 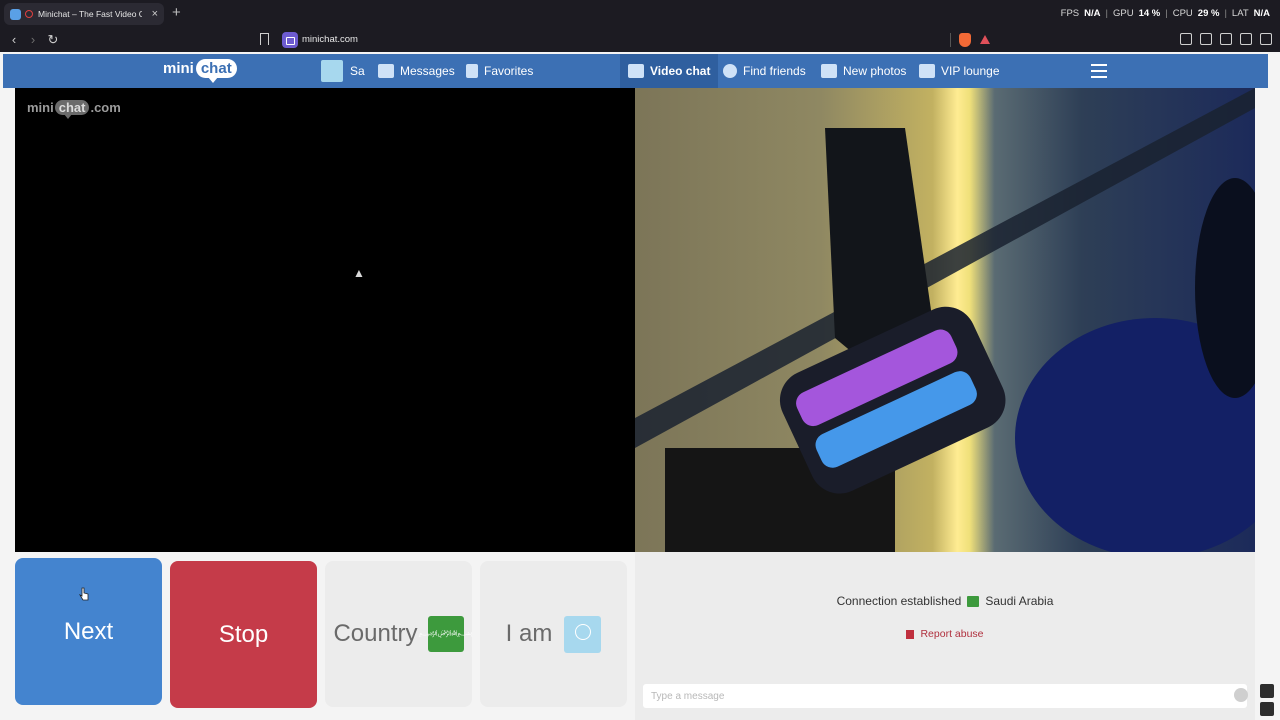 I want to click on browser-tab: Minichat – The Fast Video Ch ×, so click(x=84, y=14).